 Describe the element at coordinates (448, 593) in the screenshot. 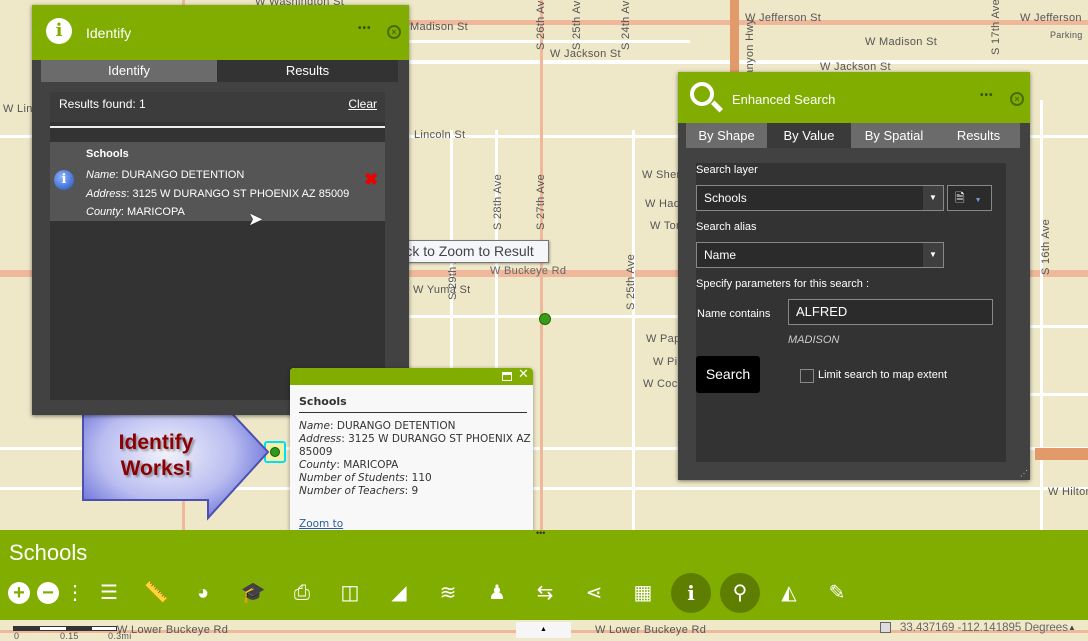

I see `layers-icon: ≋` at that location.